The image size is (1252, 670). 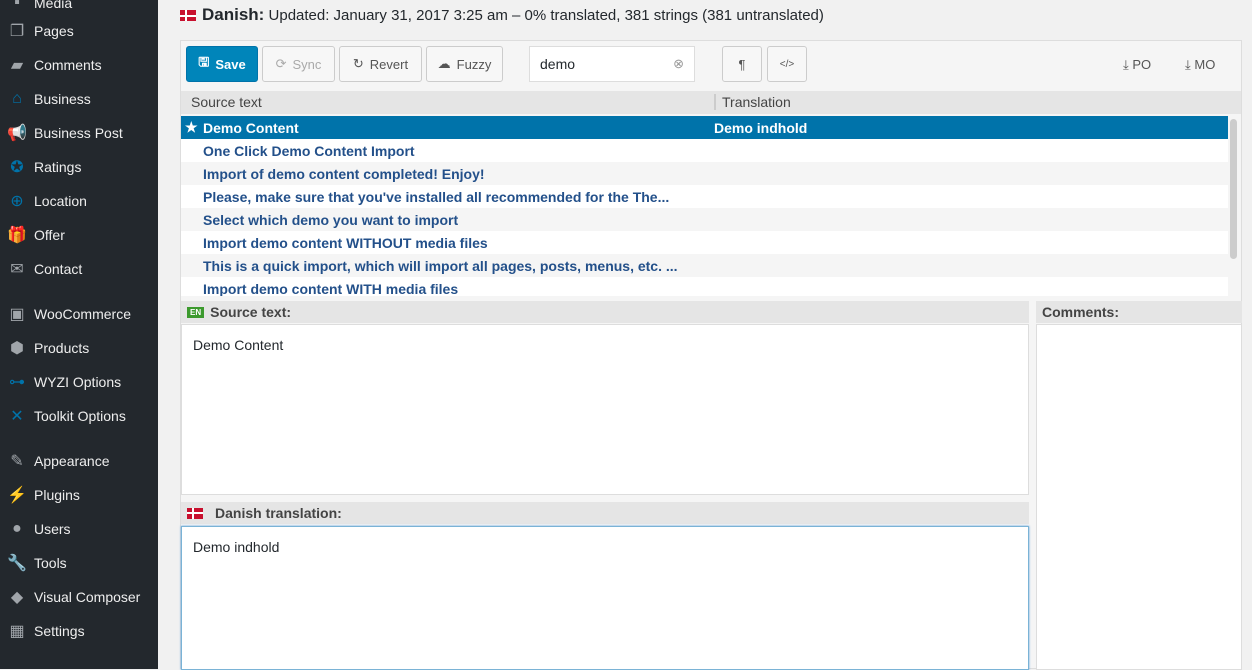 What do you see at coordinates (1139, 497) in the screenshot?
I see `comments-pane` at bounding box center [1139, 497].